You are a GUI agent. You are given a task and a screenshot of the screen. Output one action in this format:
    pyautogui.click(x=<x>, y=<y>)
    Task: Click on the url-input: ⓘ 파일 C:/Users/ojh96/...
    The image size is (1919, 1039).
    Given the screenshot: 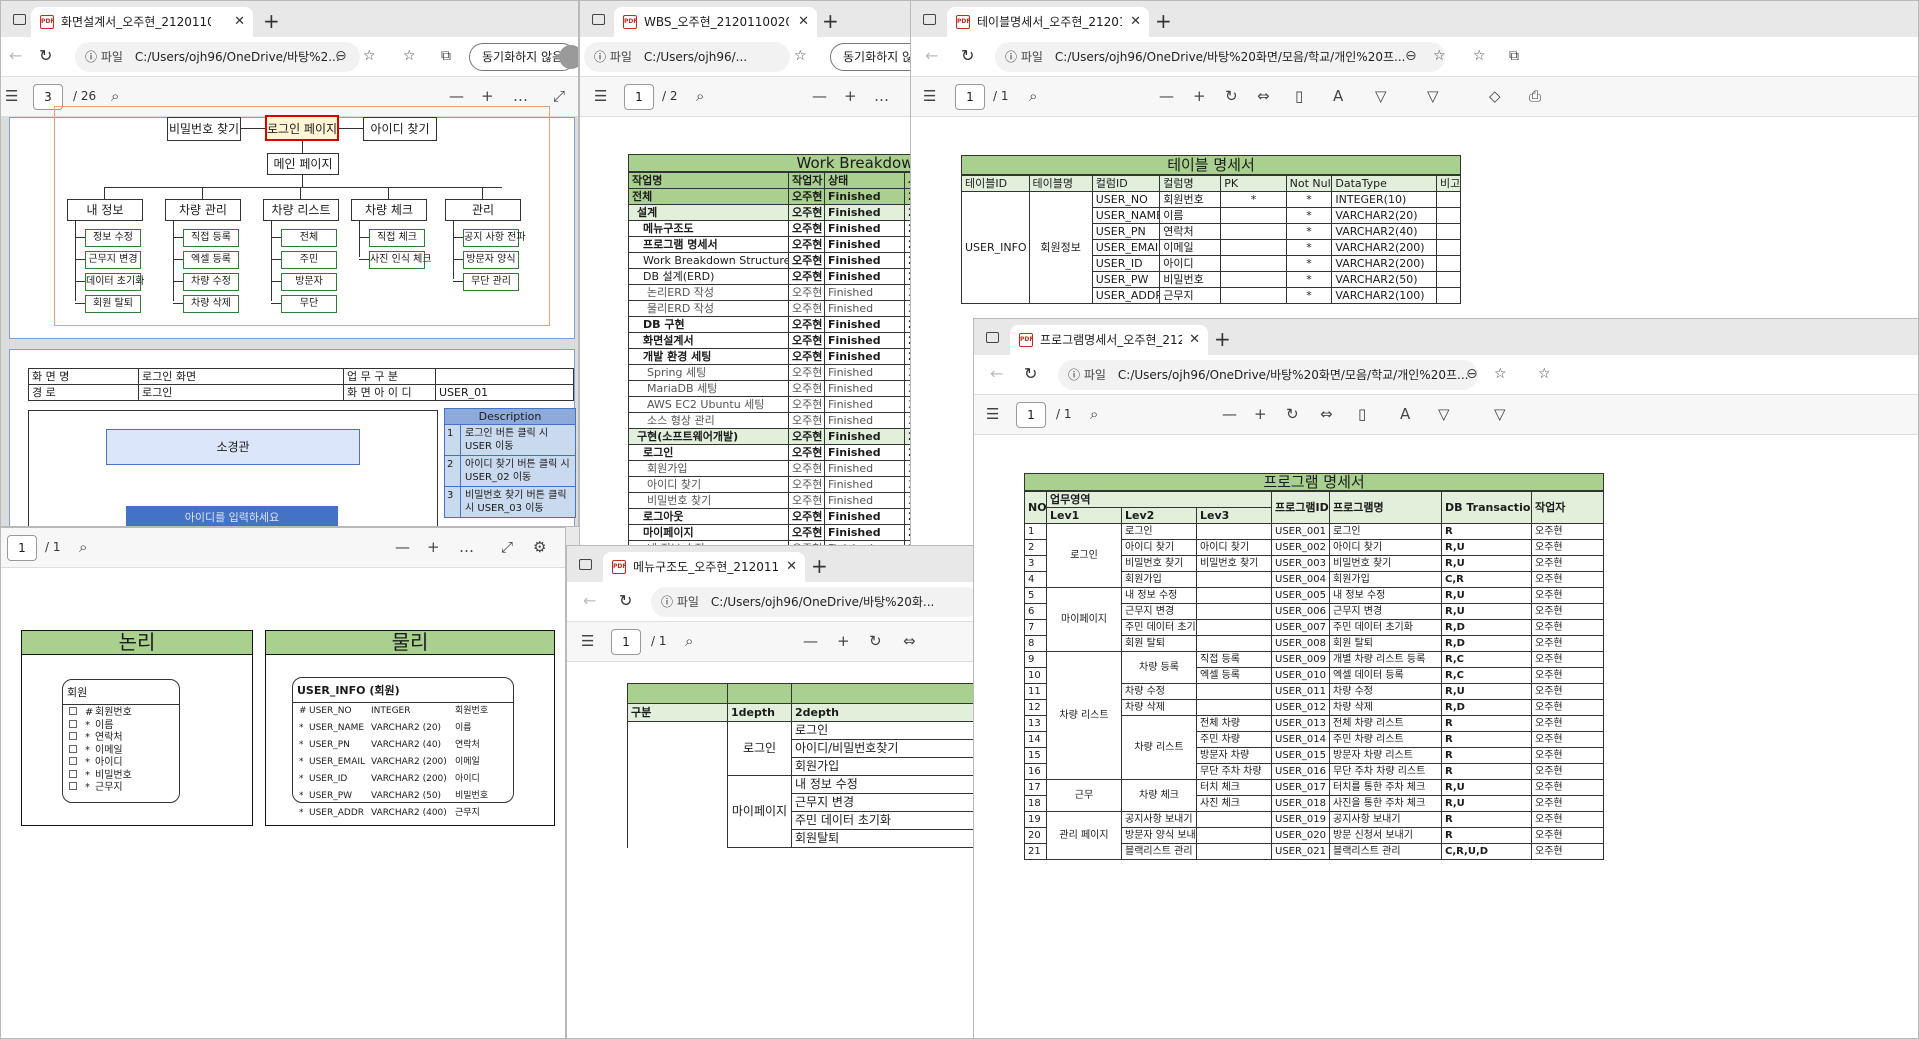 What is the action you would take?
    pyautogui.click(x=687, y=57)
    